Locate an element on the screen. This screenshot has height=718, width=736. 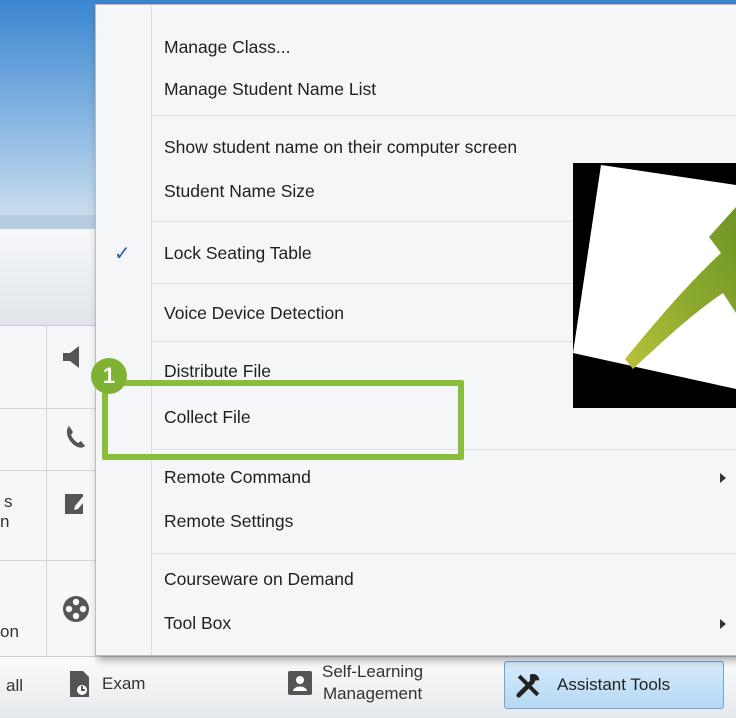
menu-item-tool-box: Tool Box is located at coordinates (197, 623).